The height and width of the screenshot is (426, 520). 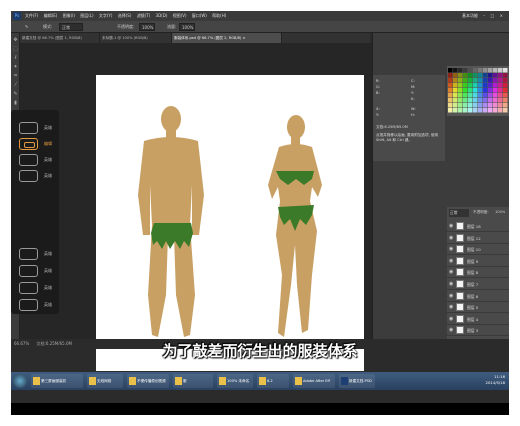 What do you see at coordinates (144, 15) in the screenshot?
I see `menu-filter: 滤镜(T)` at bounding box center [144, 15].